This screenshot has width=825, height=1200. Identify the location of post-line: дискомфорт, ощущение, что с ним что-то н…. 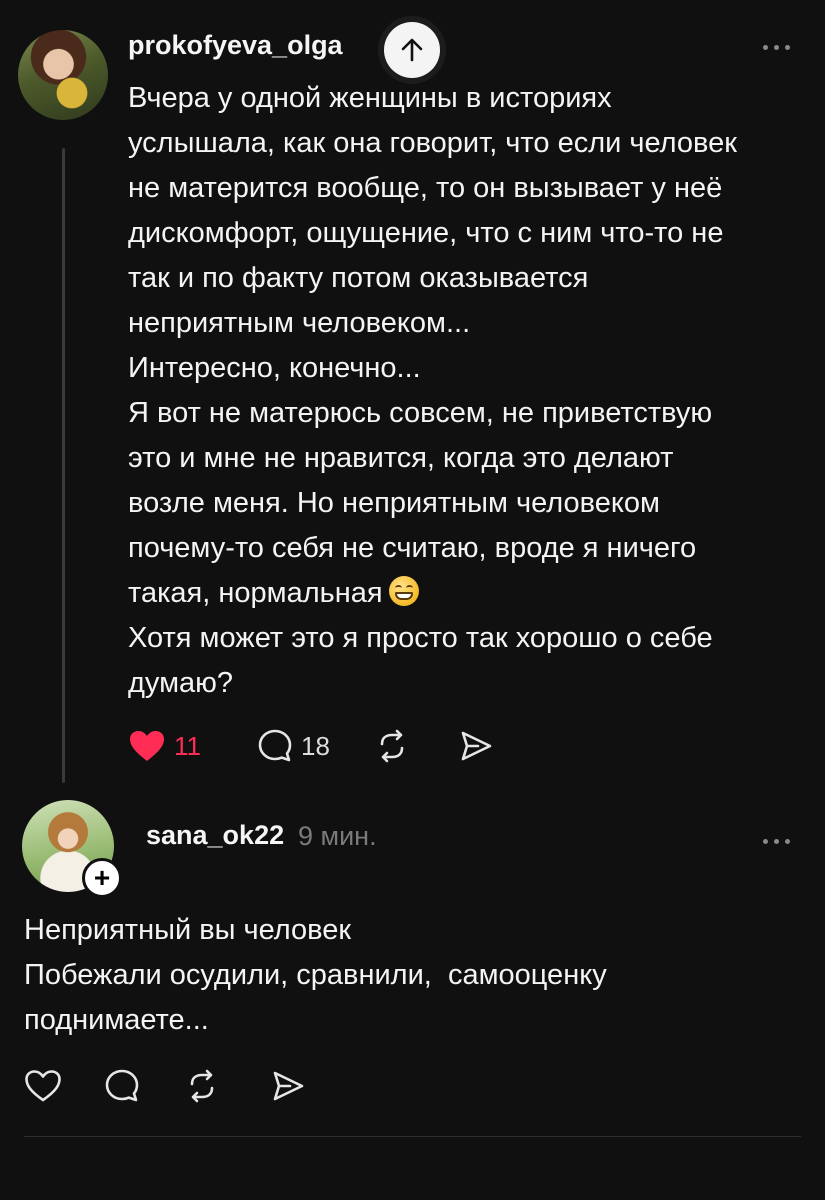
(426, 233).